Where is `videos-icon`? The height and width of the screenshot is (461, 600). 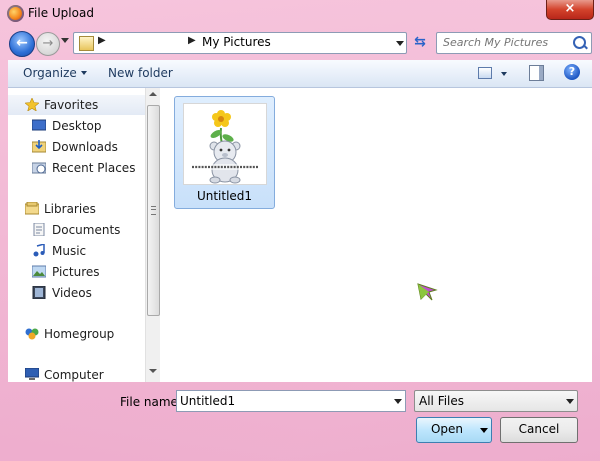 videos-icon is located at coordinates (39, 292).